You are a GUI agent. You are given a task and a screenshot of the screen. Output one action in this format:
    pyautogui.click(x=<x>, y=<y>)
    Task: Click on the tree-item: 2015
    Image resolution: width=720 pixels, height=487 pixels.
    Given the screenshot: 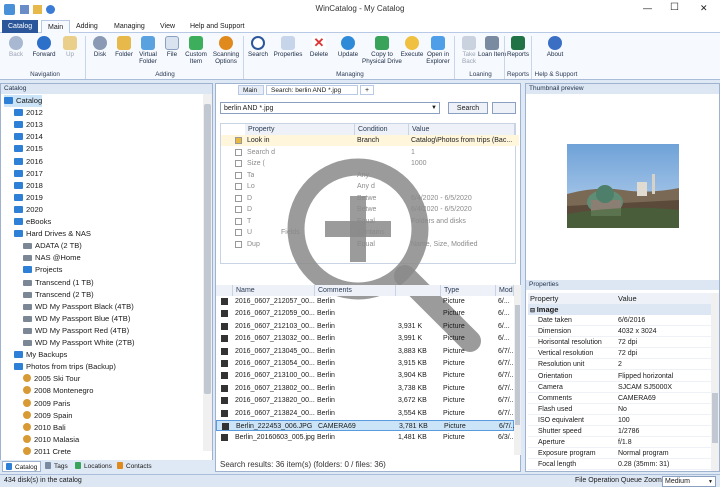 What is the action you would take?
    pyautogui.click(x=28, y=149)
    